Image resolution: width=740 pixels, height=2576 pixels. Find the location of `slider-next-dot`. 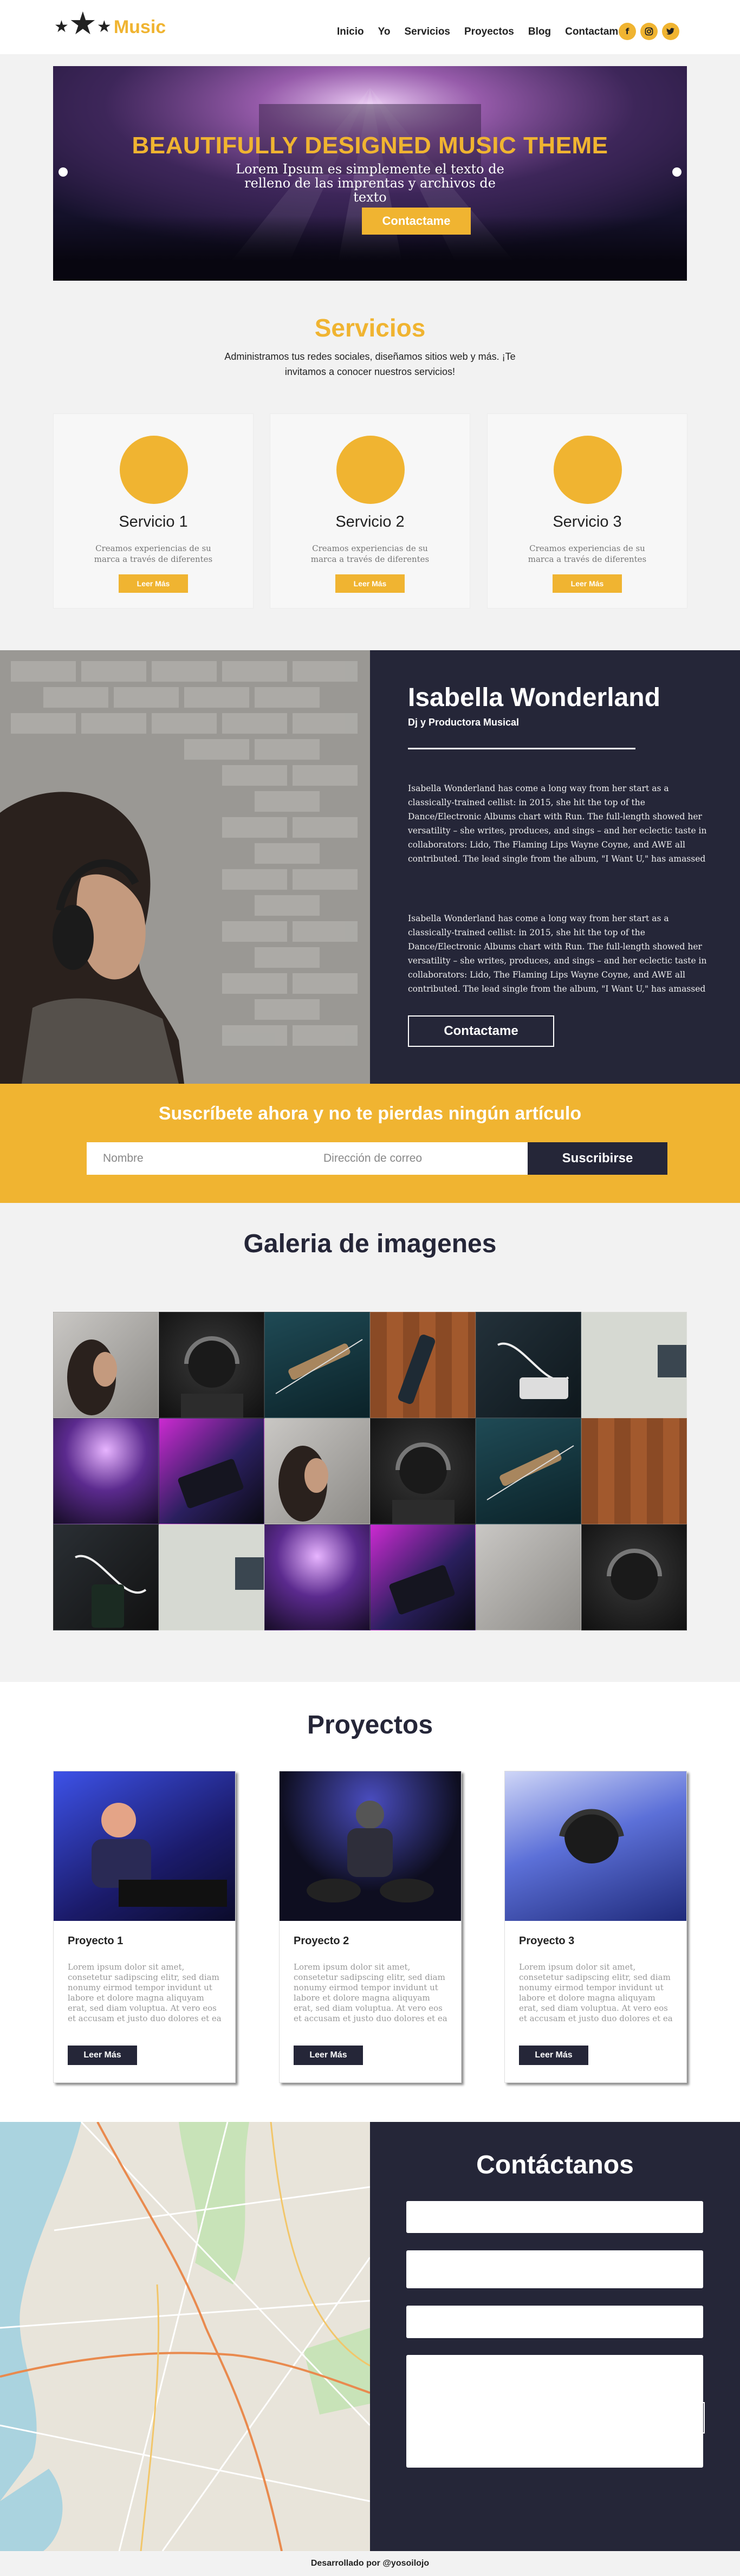

slider-next-dot is located at coordinates (676, 172).